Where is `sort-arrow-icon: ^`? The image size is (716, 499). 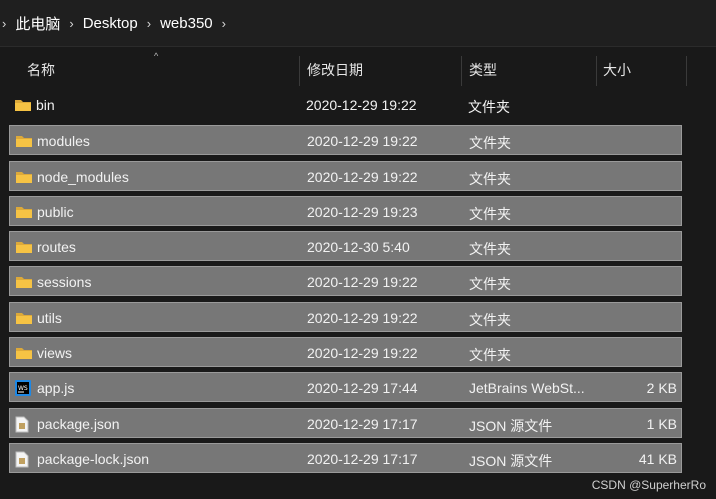 sort-arrow-icon: ^ is located at coordinates (156, 56).